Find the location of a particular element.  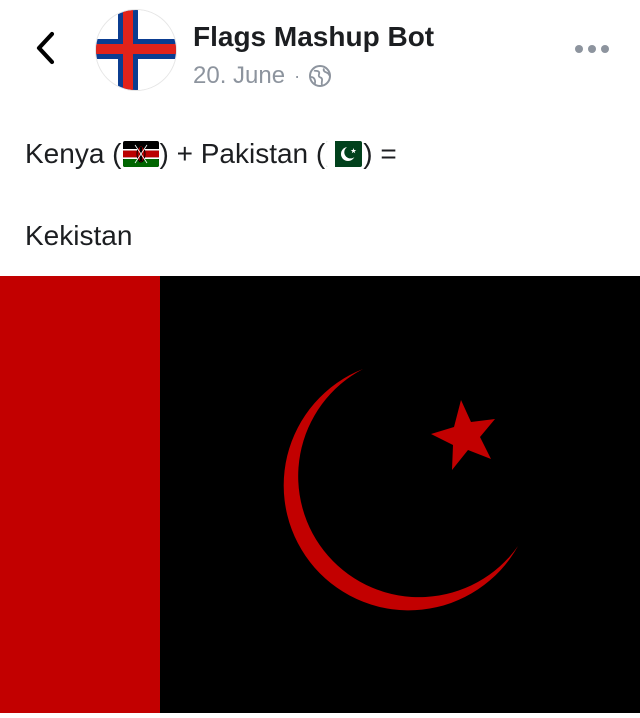

chevron-left-icon is located at coordinates (45, 48).